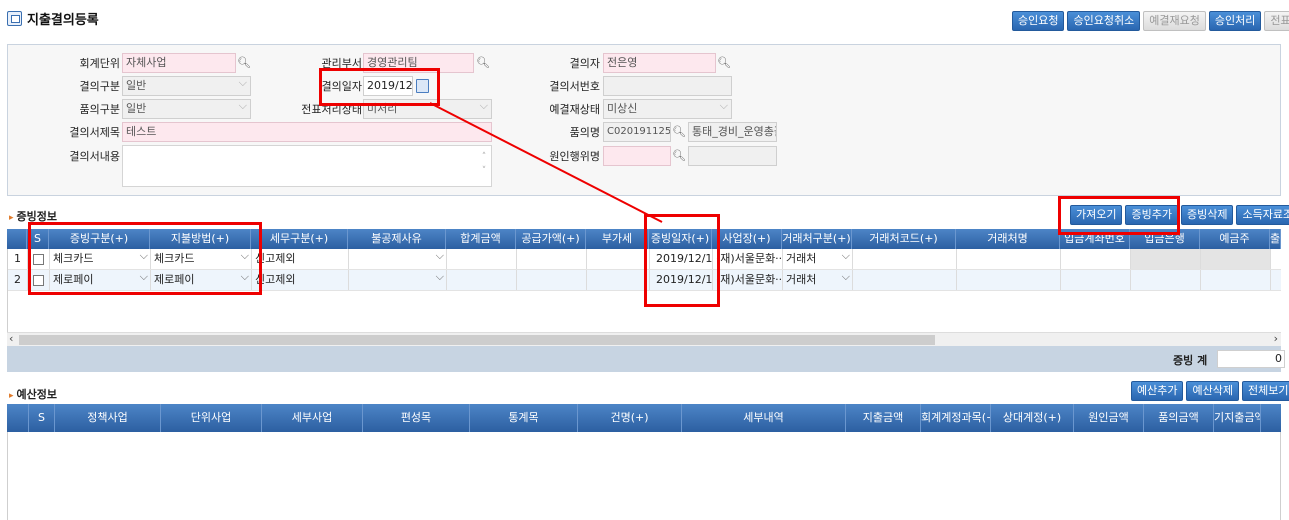 The image size is (1289, 520). Describe the element at coordinates (1265, 391) in the screenshot. I see `view-all-button: 전체보기` at that location.